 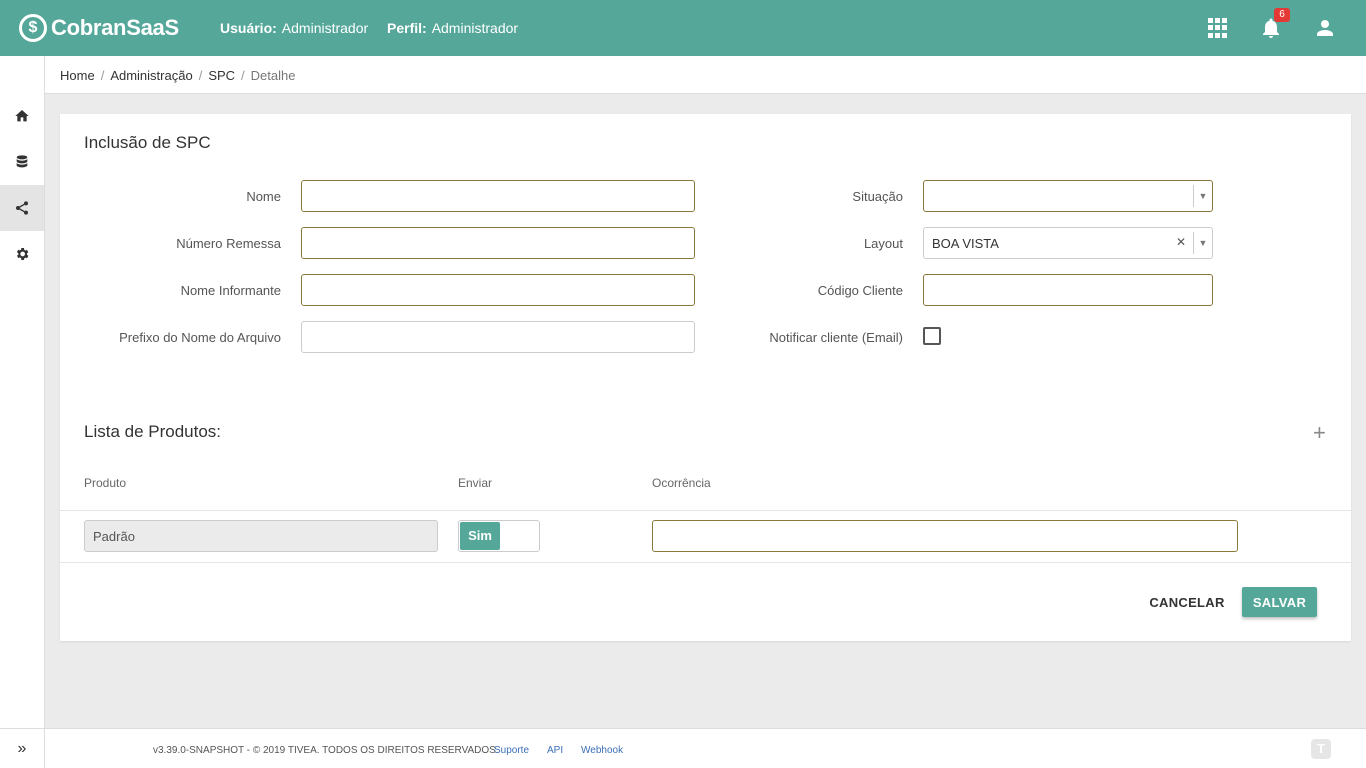 What do you see at coordinates (105, 483) in the screenshot?
I see `column-header-produto: Produto` at bounding box center [105, 483].